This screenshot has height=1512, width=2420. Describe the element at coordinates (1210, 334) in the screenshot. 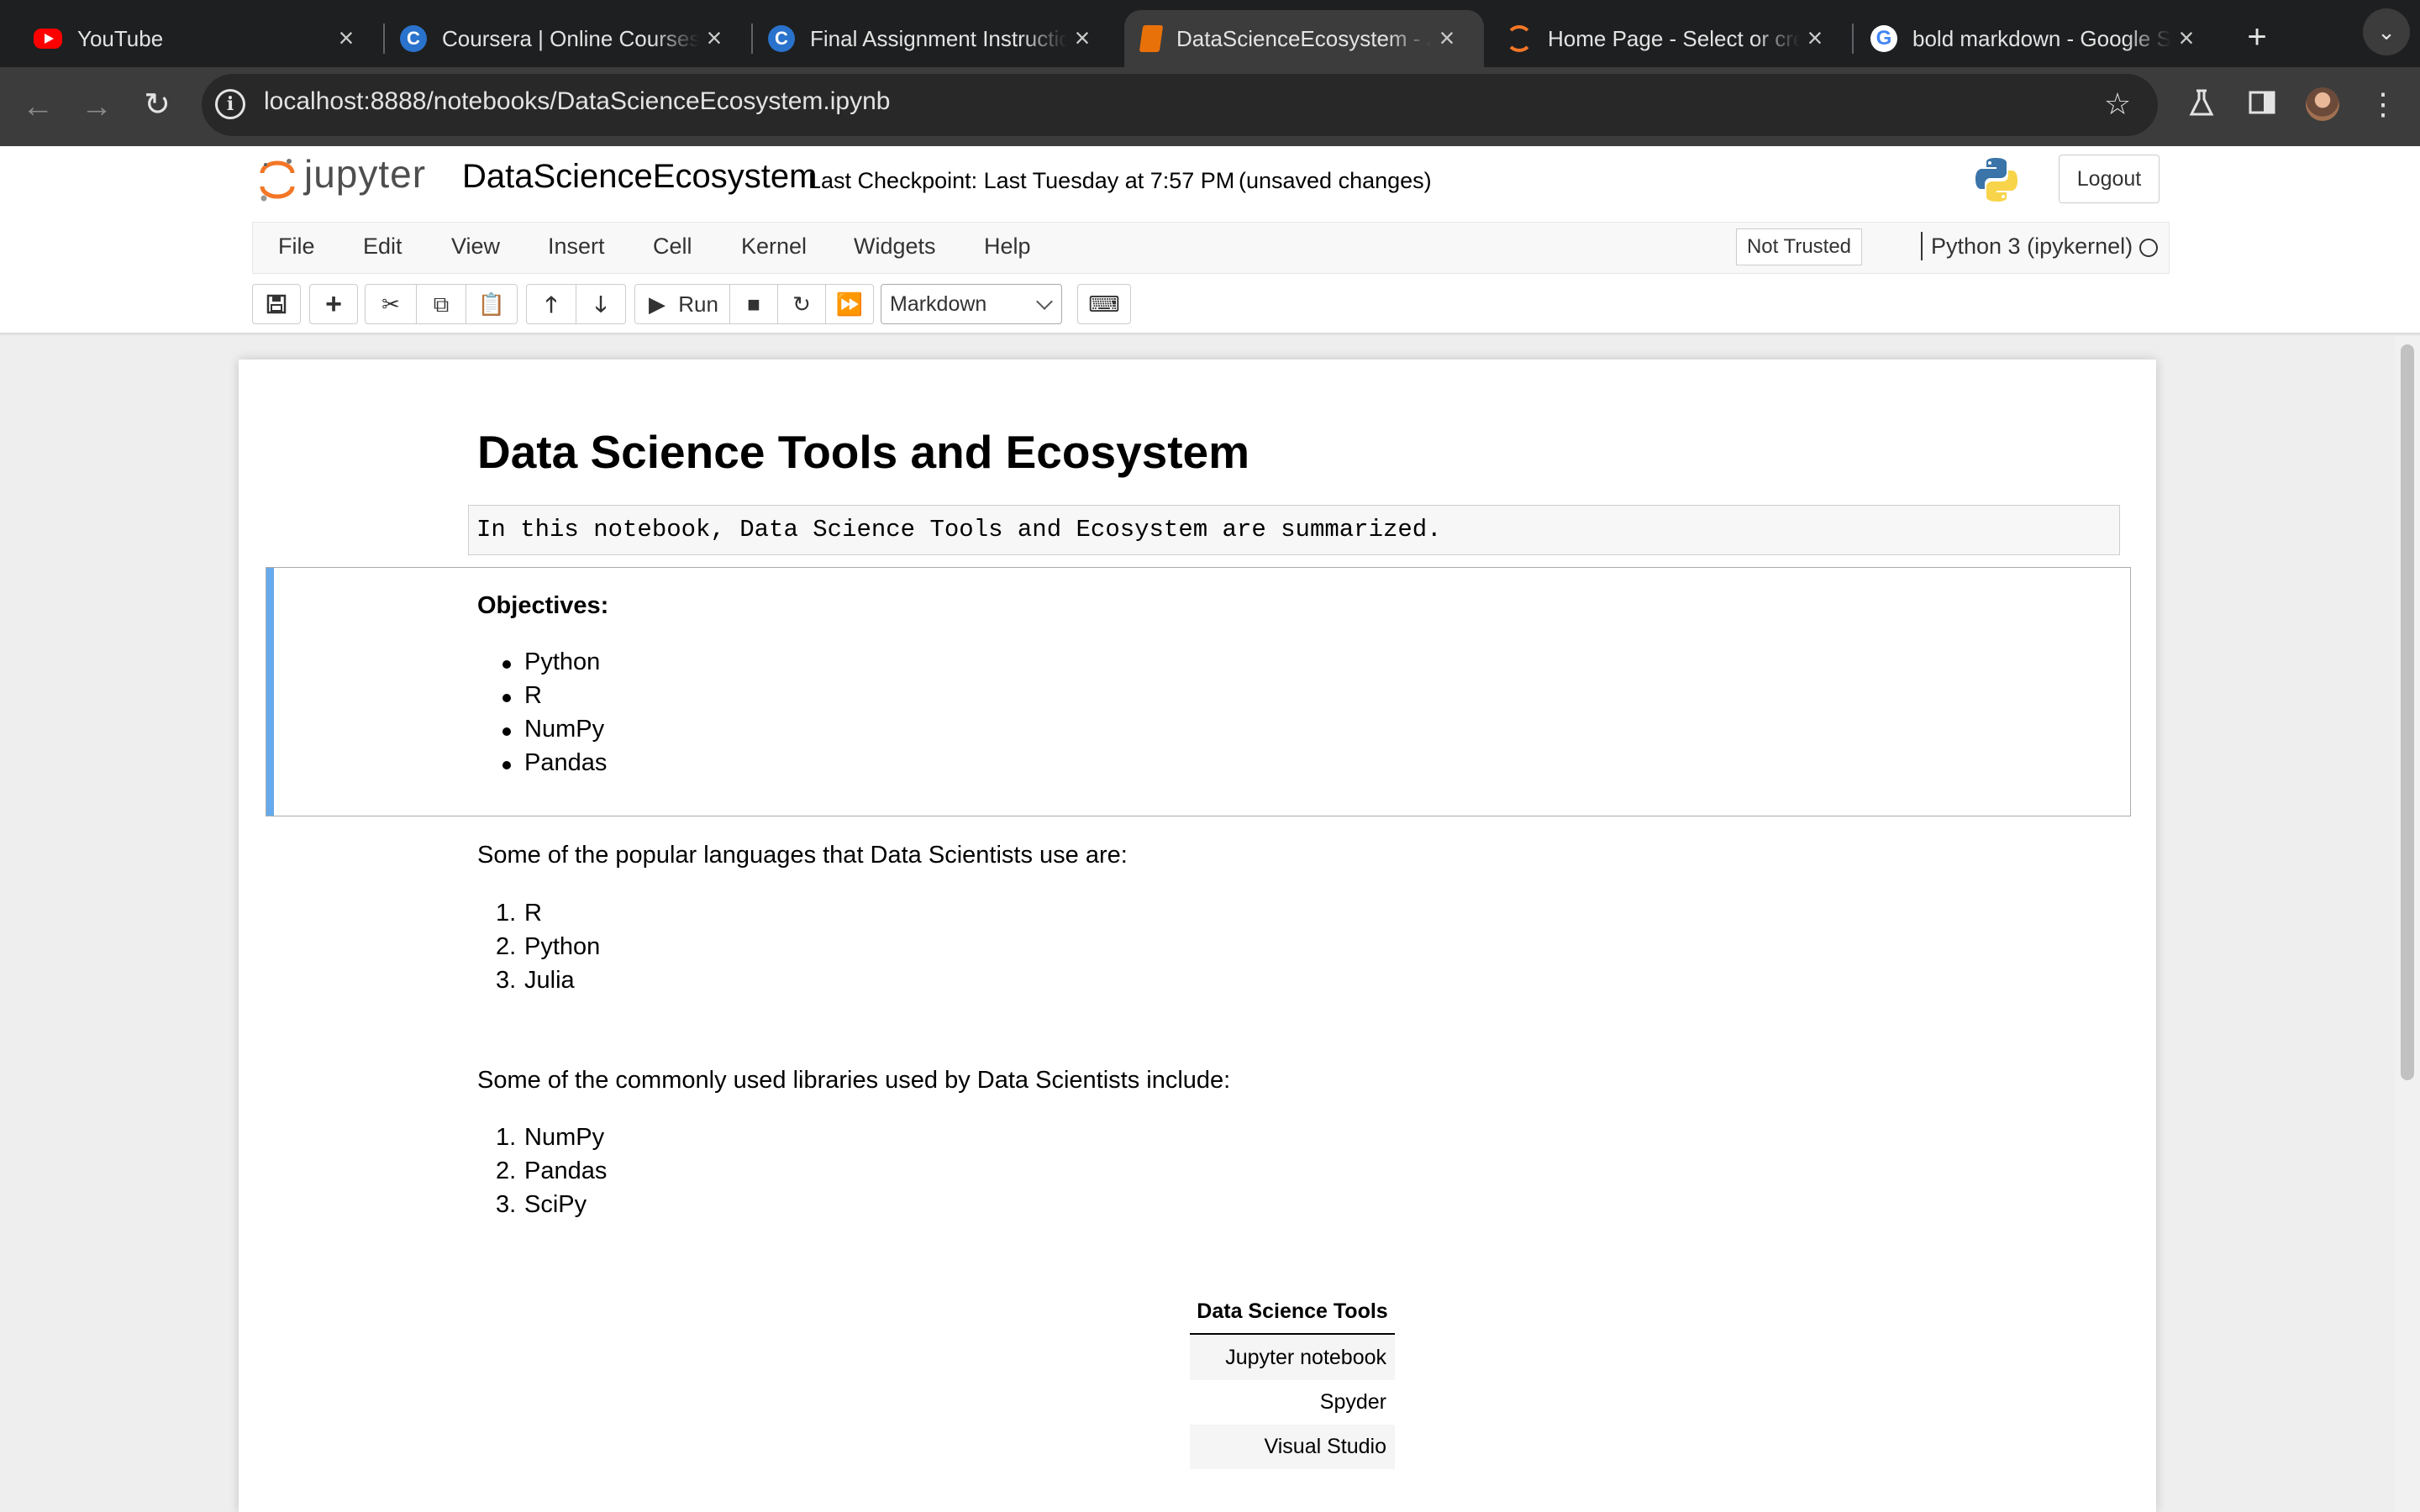

I see `header-shadow` at that location.